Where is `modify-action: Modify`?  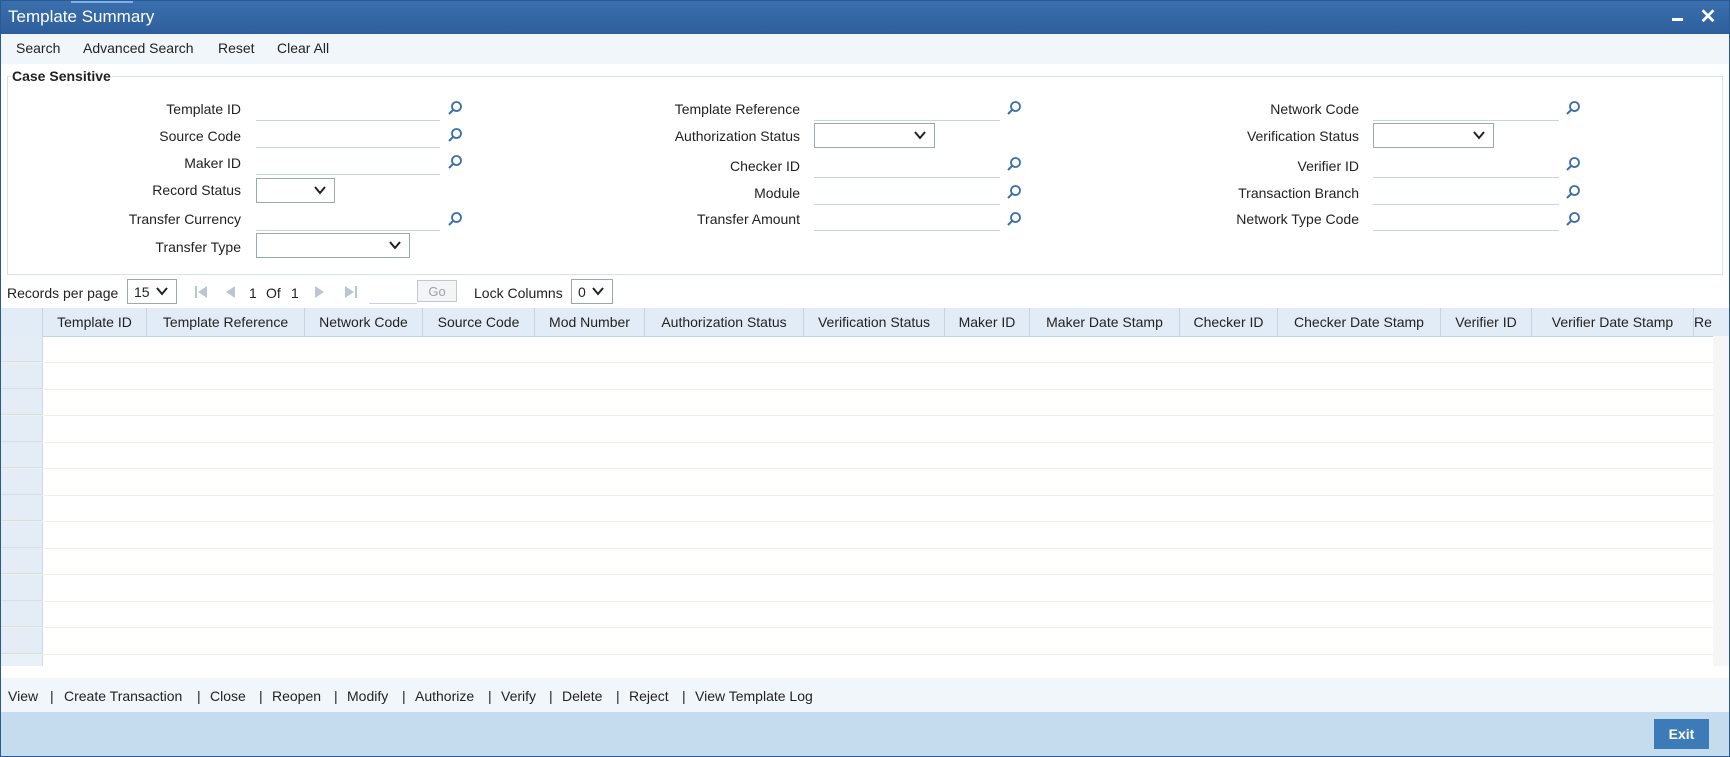
modify-action: Modify is located at coordinates (367, 696).